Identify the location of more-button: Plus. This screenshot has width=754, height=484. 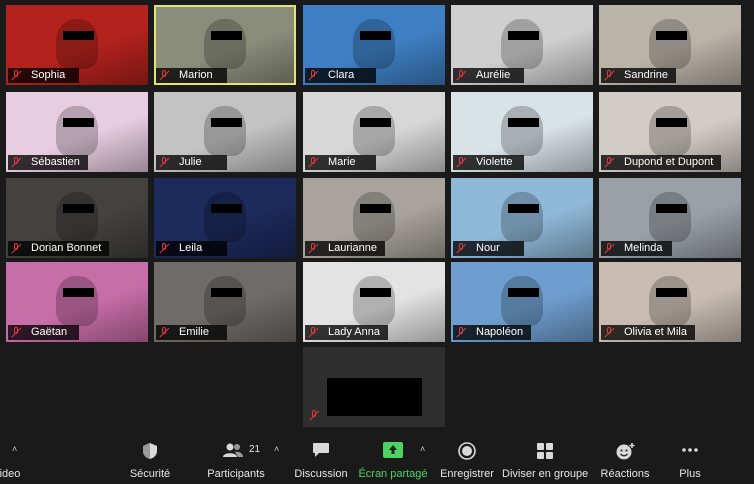
(690, 460).